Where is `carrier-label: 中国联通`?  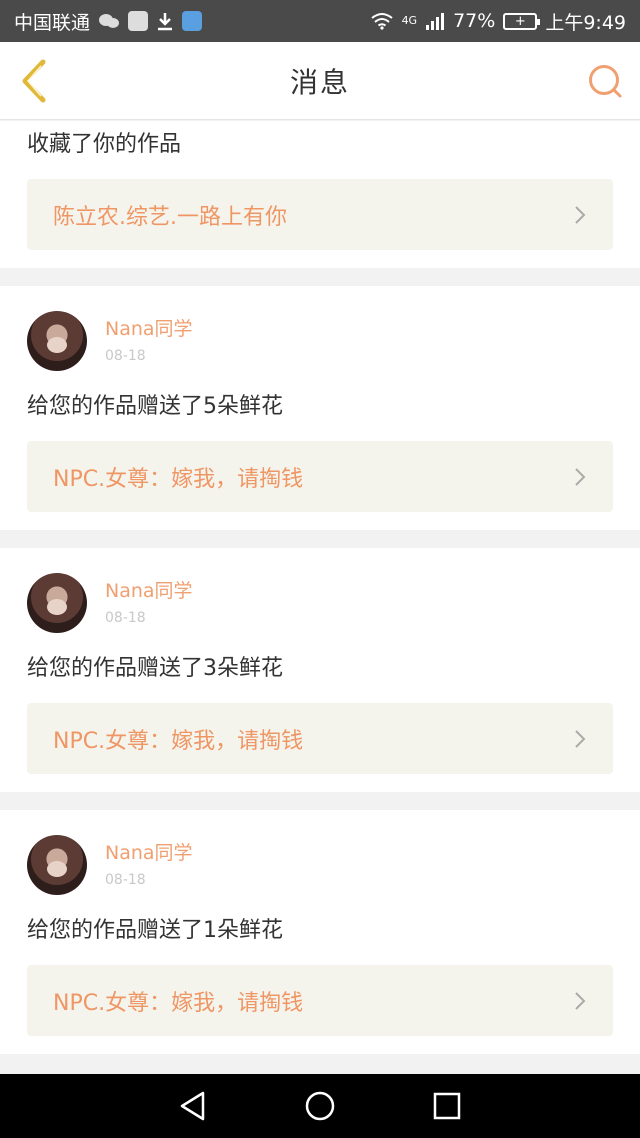 carrier-label: 中国联通 is located at coordinates (52, 22).